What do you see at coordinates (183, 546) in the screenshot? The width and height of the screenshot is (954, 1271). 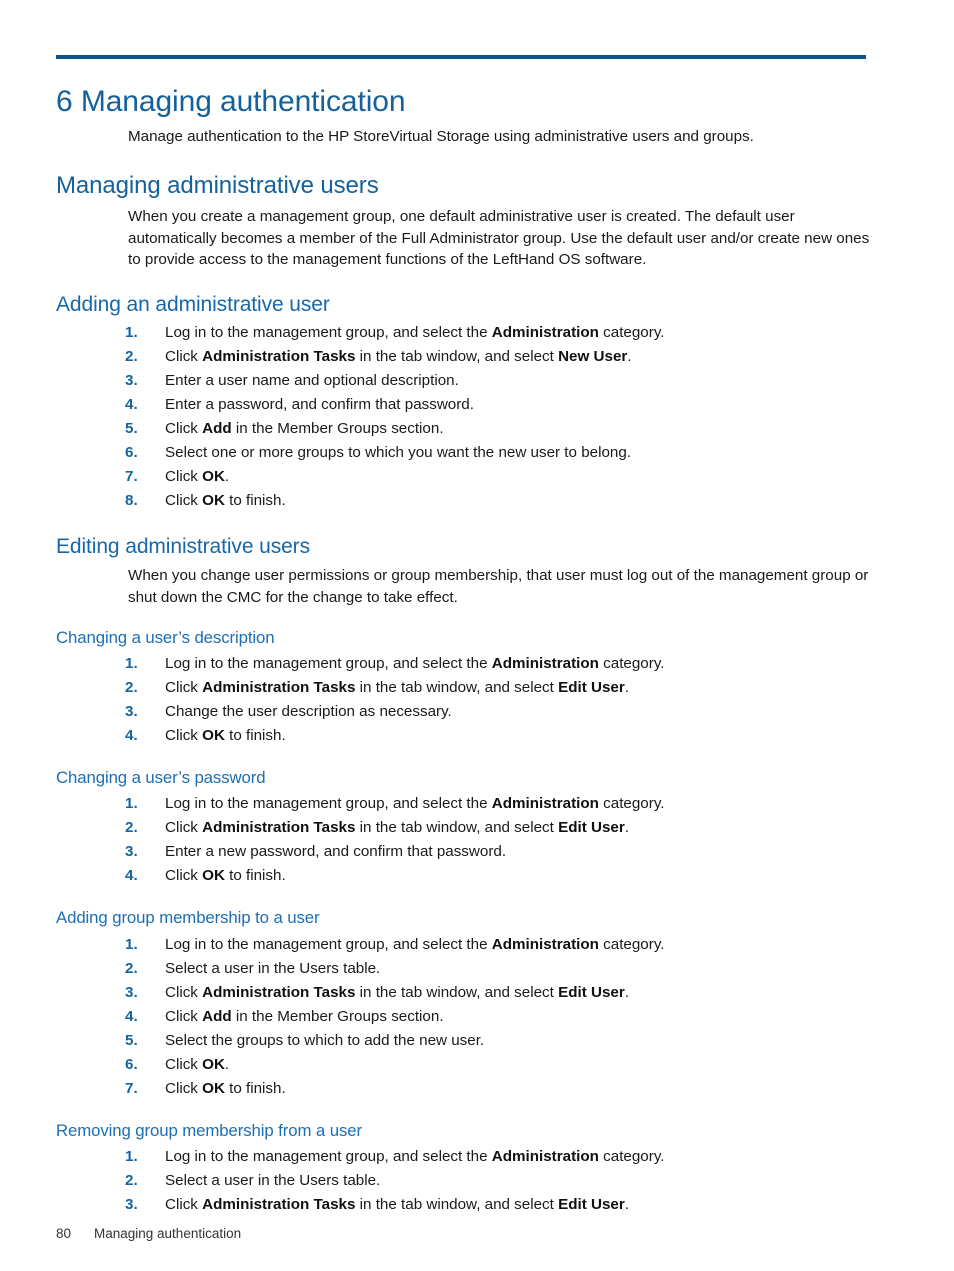 I see `section-heading-editing-admin-users: Editing administrative users` at bounding box center [183, 546].